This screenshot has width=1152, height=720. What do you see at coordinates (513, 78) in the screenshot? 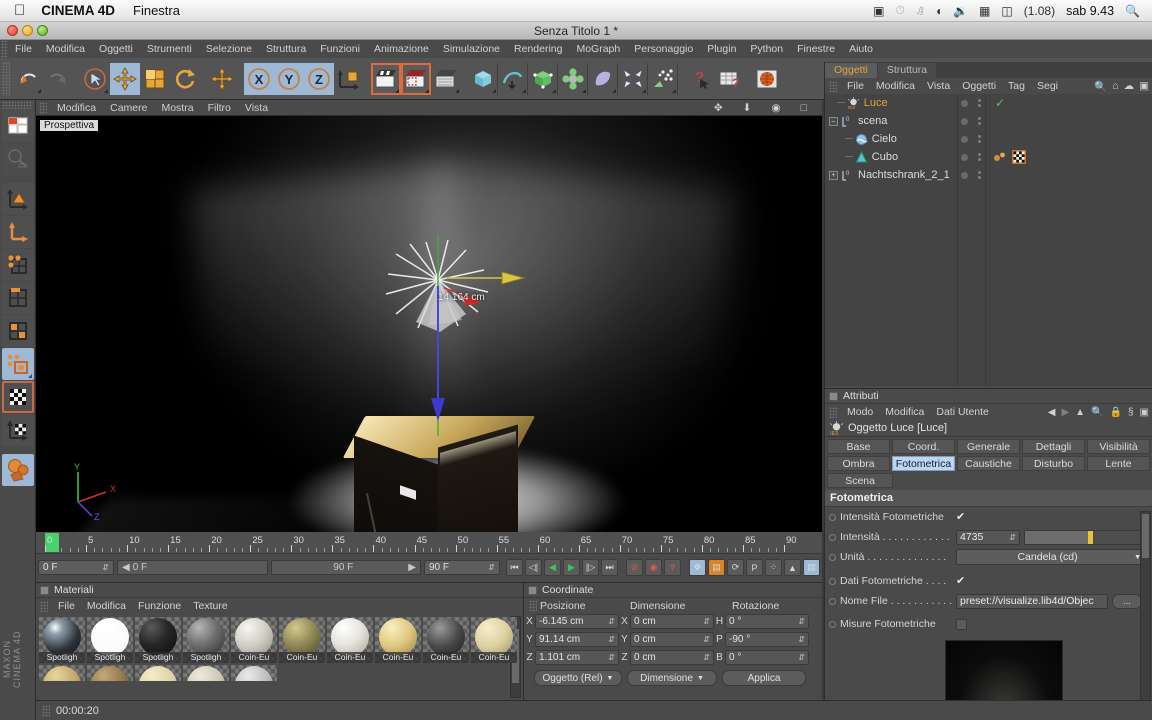
I see `spline-pen-icon` at bounding box center [513, 78].